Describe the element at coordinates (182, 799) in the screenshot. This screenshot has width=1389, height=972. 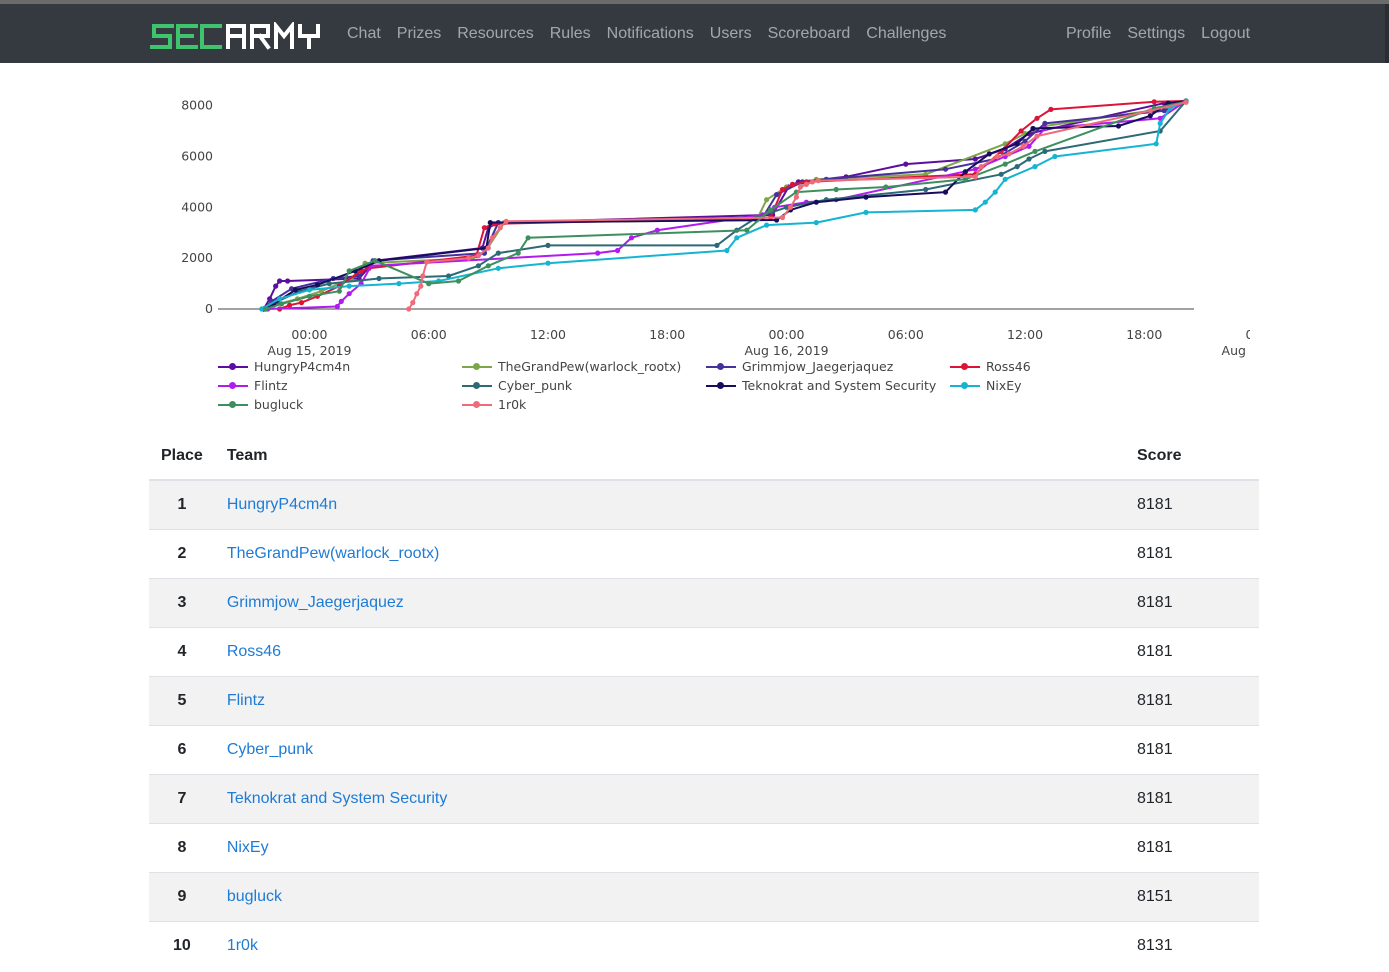
I see `place-cell: 7` at that location.